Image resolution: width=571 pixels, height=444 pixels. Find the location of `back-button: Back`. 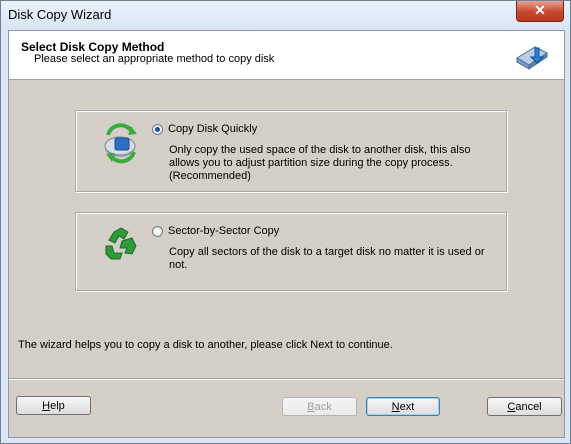

back-button: Back is located at coordinates (319, 406).